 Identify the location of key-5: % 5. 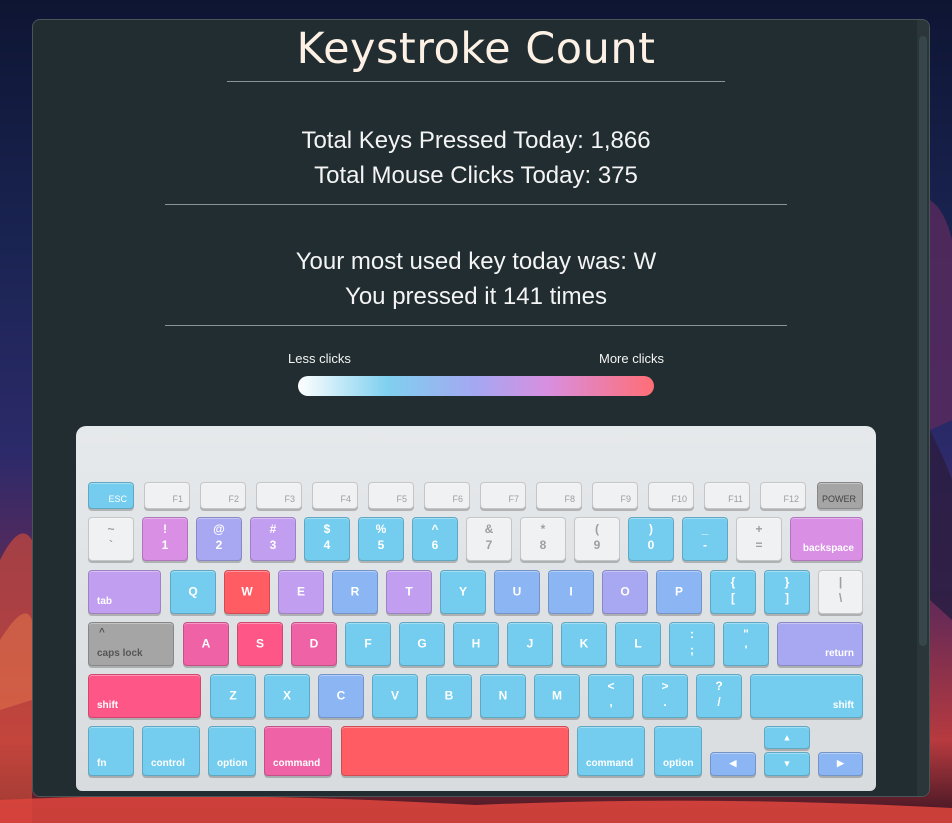
(381, 539).